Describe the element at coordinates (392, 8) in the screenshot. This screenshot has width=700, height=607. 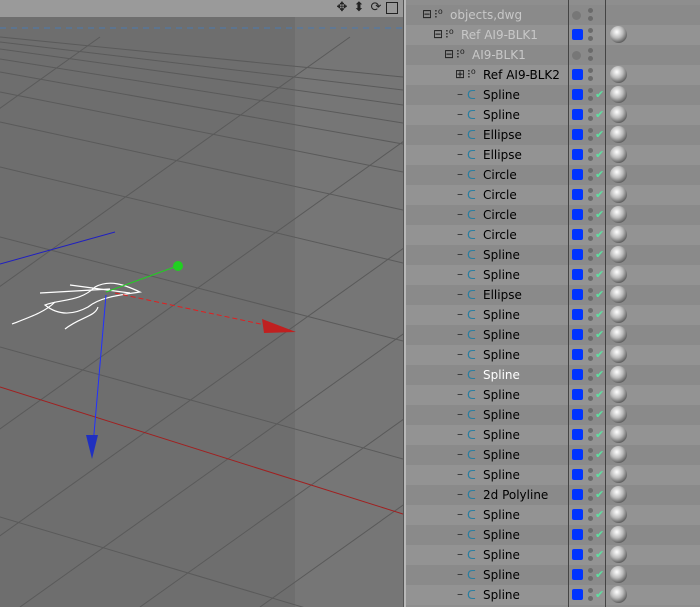
I see `maximize-icon` at that location.